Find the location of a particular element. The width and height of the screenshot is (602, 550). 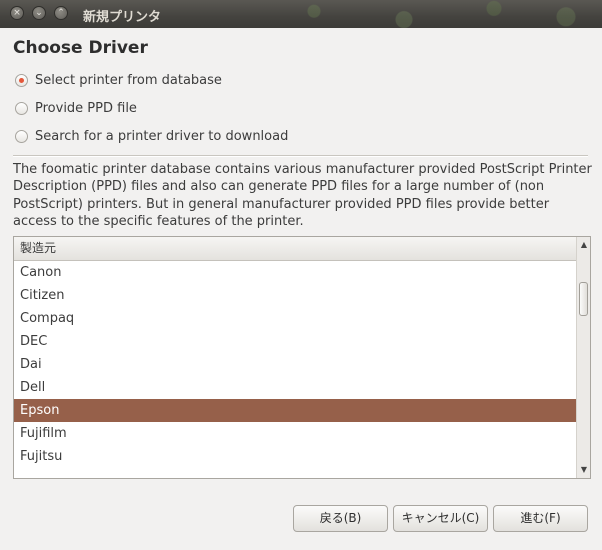

option-label: Provide PPD file is located at coordinates (86, 108).